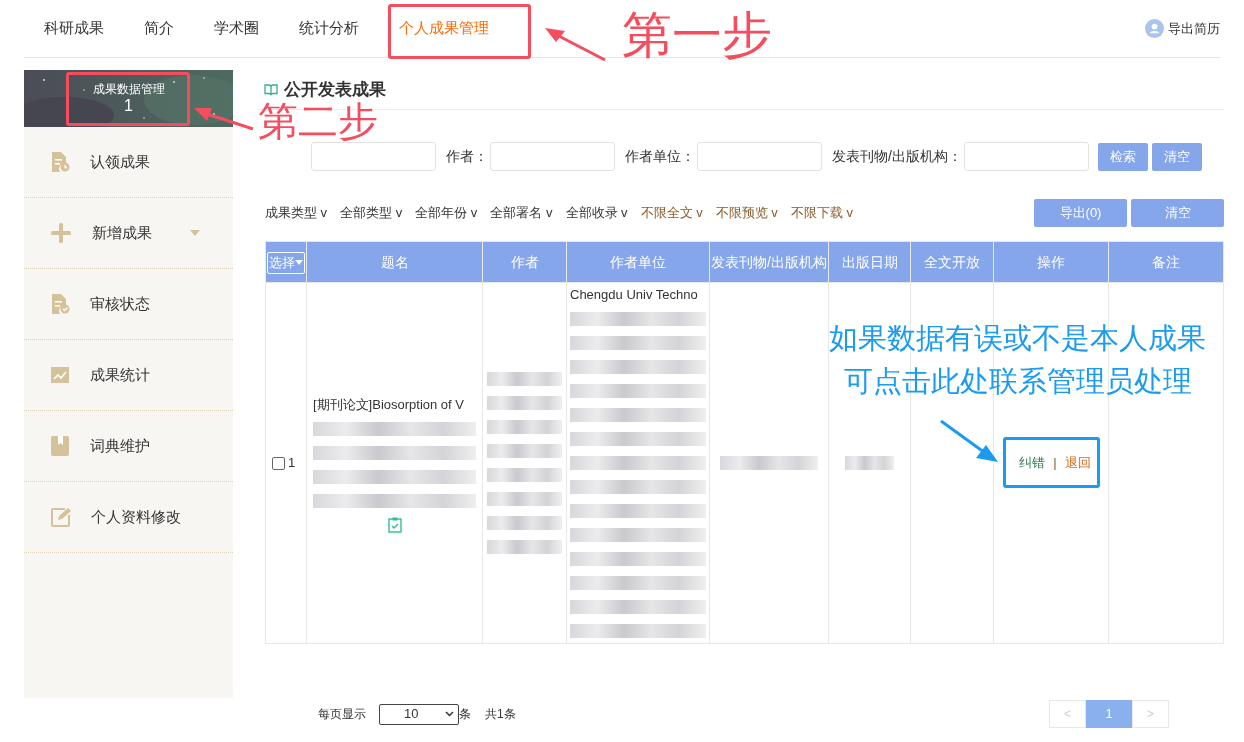  Describe the element at coordinates (746, 213) in the screenshot. I see `filter-dropdown: 不限预览 v` at that location.